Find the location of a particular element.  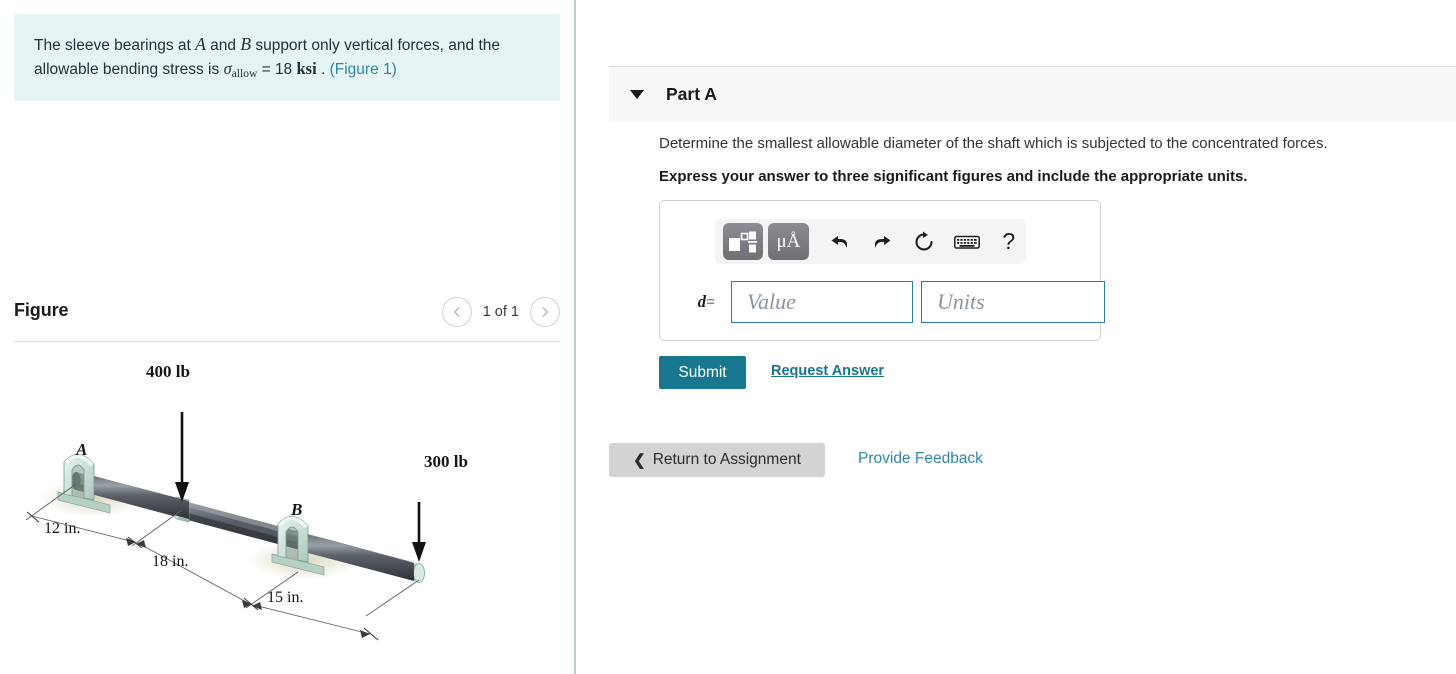

return-button-label: Return to Assignment is located at coordinates (726, 459).